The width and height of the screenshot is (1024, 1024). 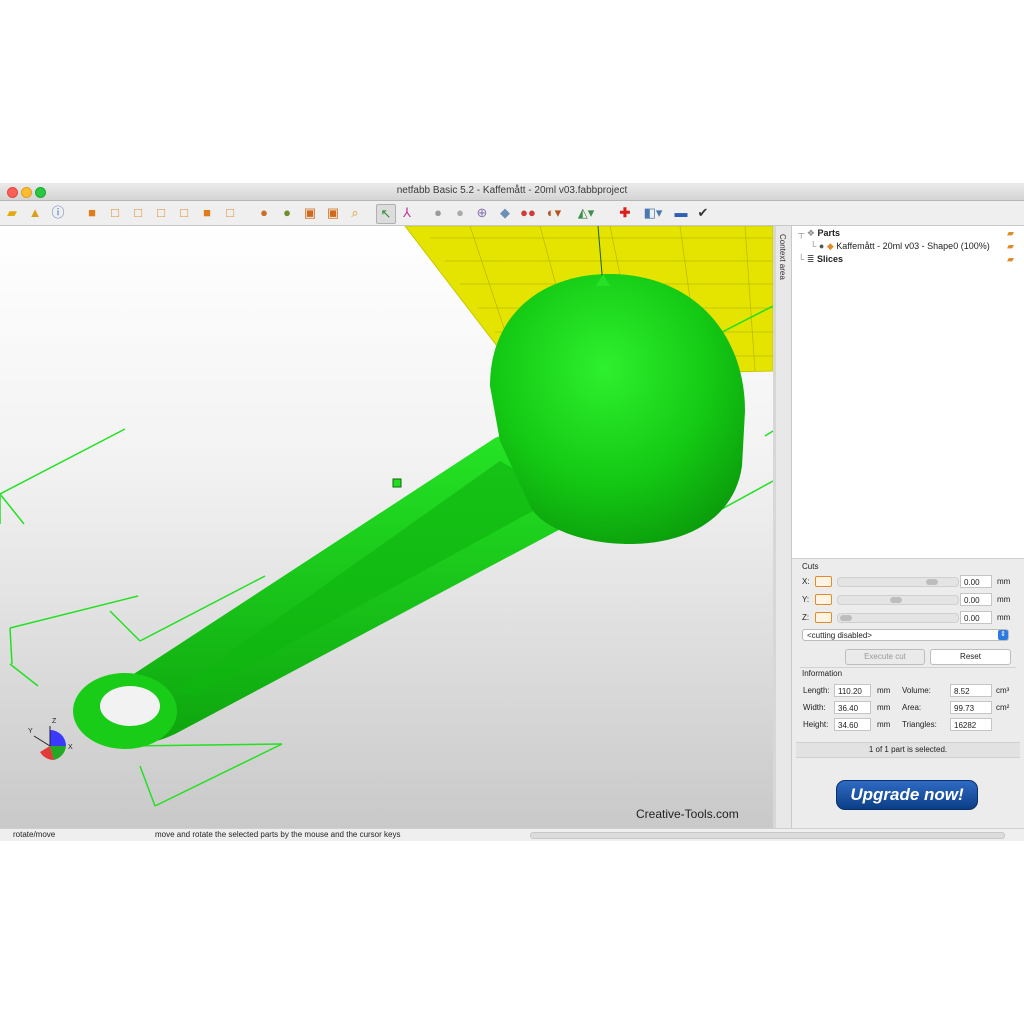 I want to click on checkmark-icon: ✔, so click(x=703, y=213).